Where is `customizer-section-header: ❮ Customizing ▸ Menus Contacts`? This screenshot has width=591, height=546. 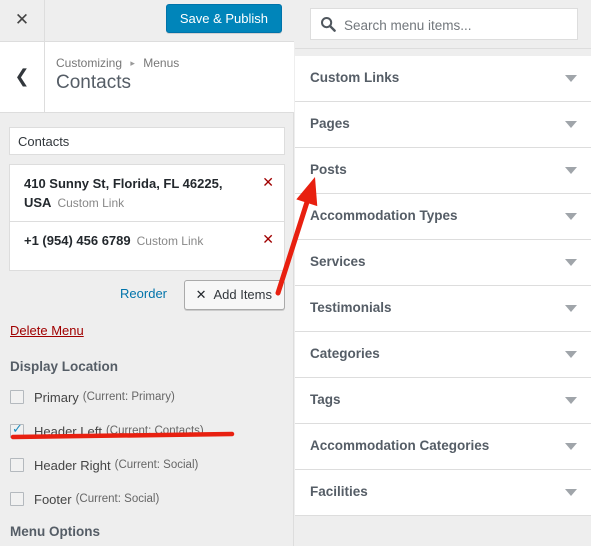
customizer-section-header: ❮ Customizing ▸ Menus Contacts is located at coordinates (147, 77).